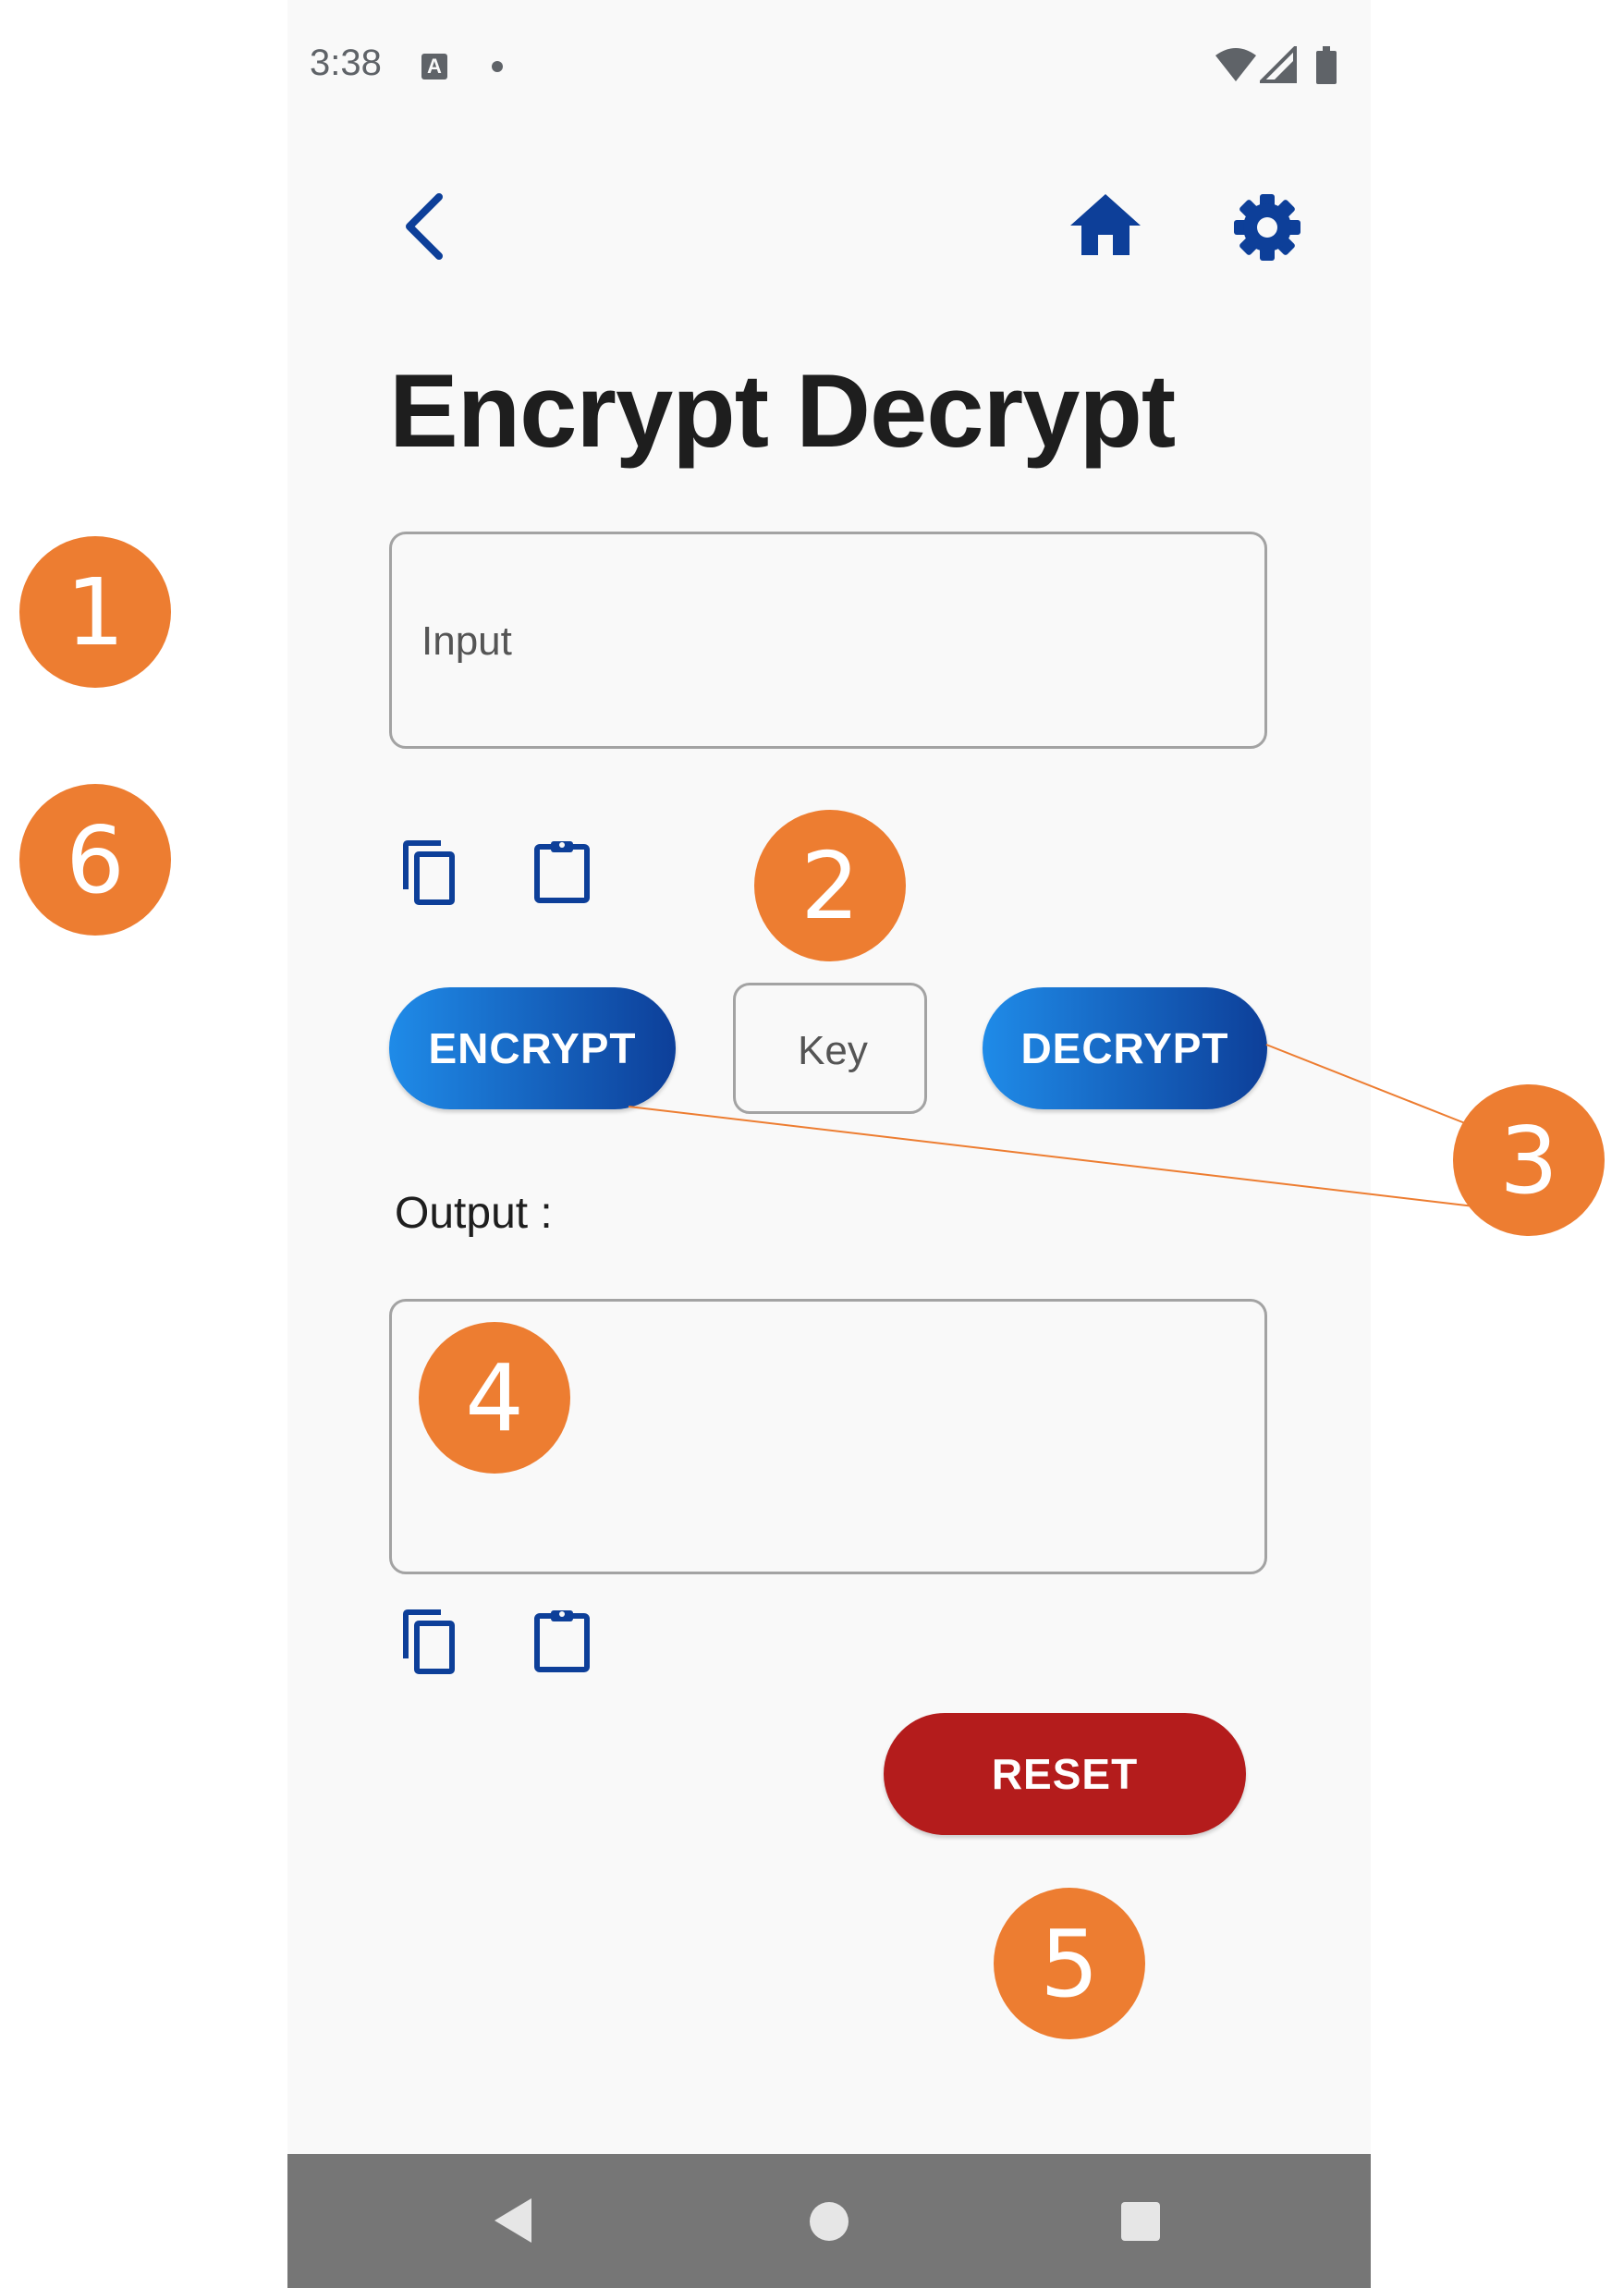  What do you see at coordinates (1105, 224) in the screenshot?
I see `home-icon` at bounding box center [1105, 224].